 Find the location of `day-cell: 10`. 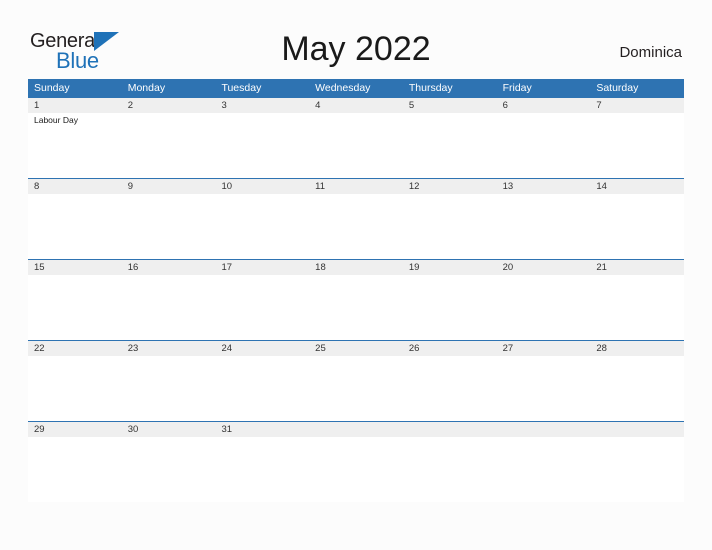

day-cell: 10 is located at coordinates (262, 219).